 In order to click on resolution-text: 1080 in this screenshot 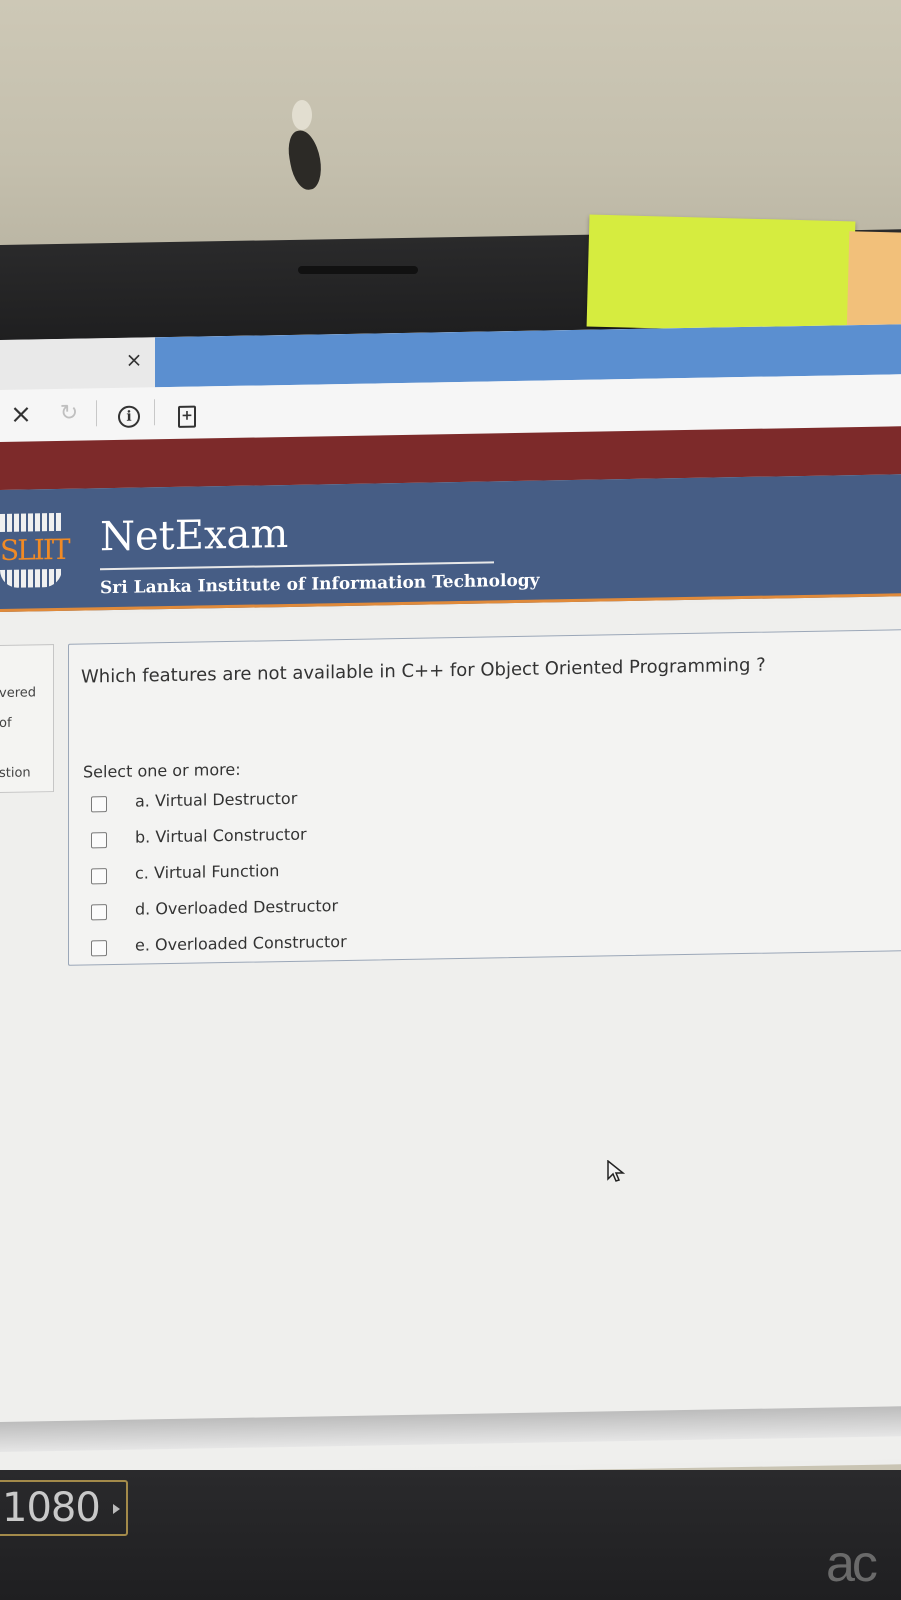, I will do `click(51, 1508)`.